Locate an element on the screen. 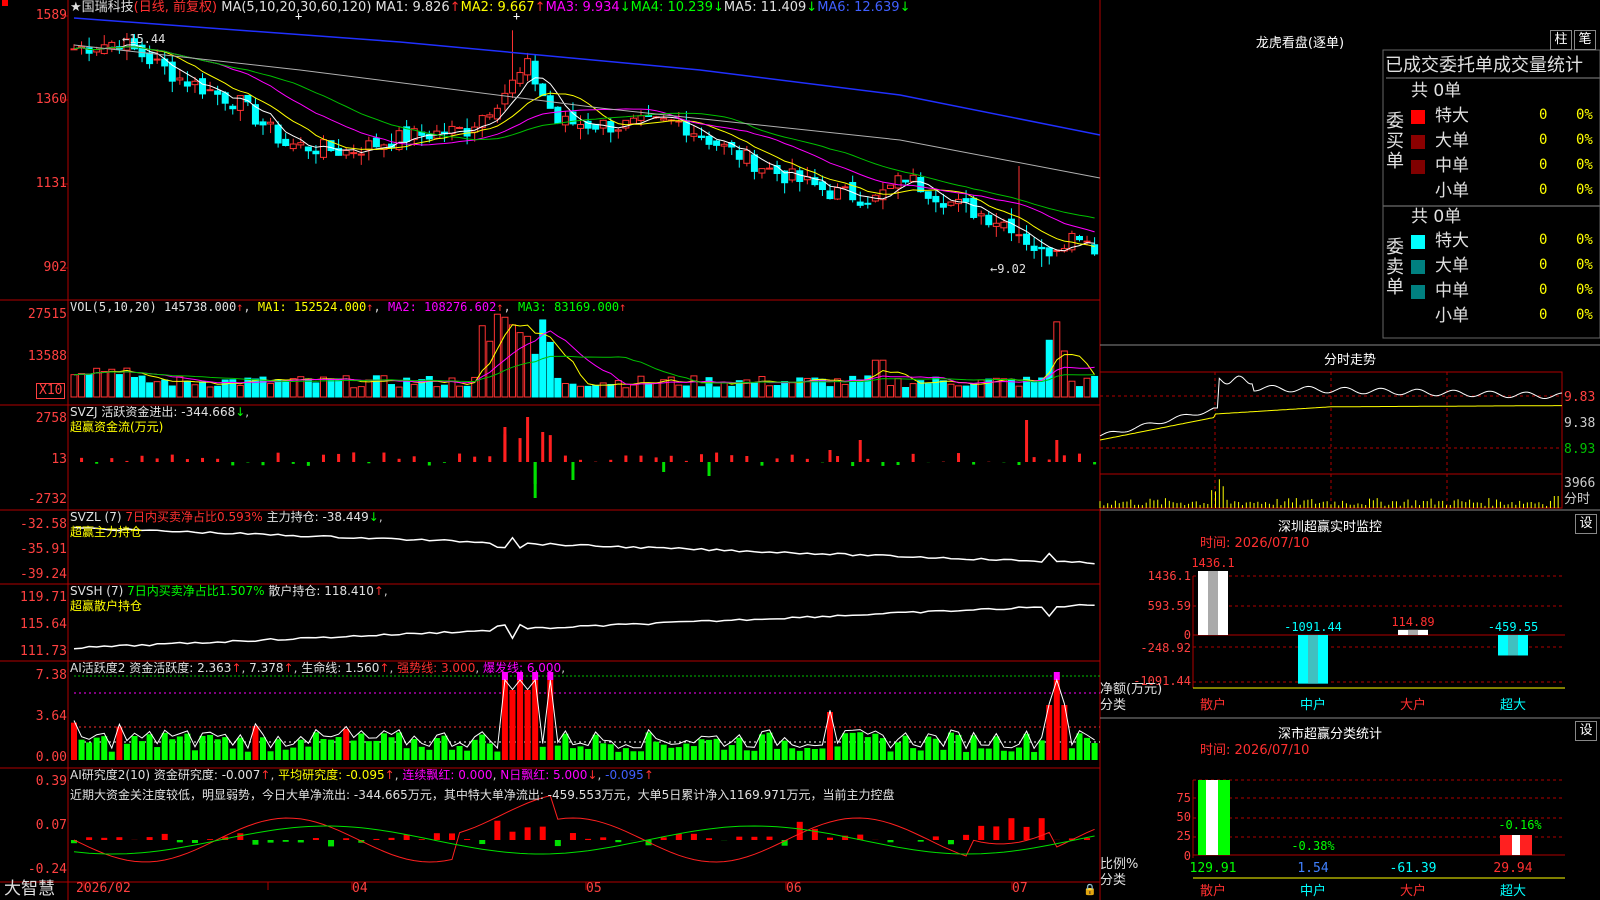 The width and height of the screenshot is (1600, 900). date-axis-label: 06 is located at coordinates (794, 888).